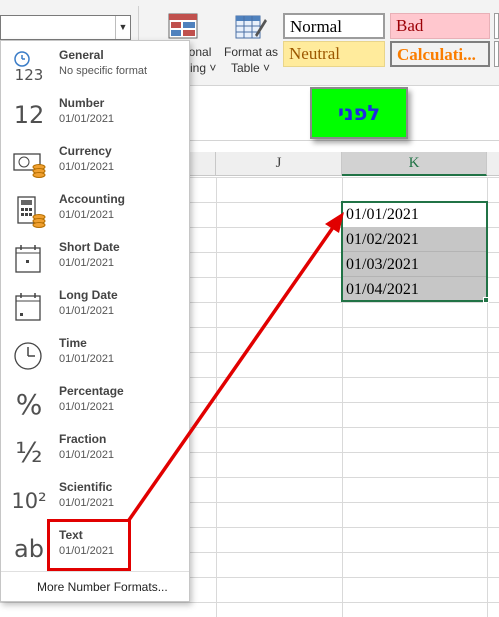 The height and width of the screenshot is (617, 499). What do you see at coordinates (29, 259) in the screenshot?
I see `short-date-calendar-icon` at bounding box center [29, 259].